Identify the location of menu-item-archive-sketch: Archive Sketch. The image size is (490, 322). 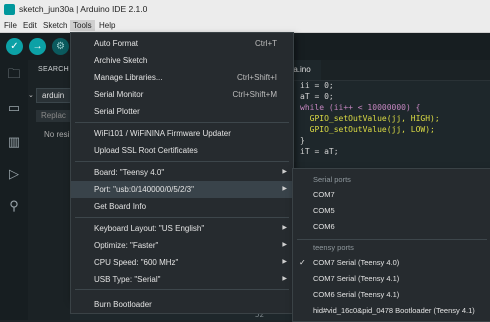
(182, 60).